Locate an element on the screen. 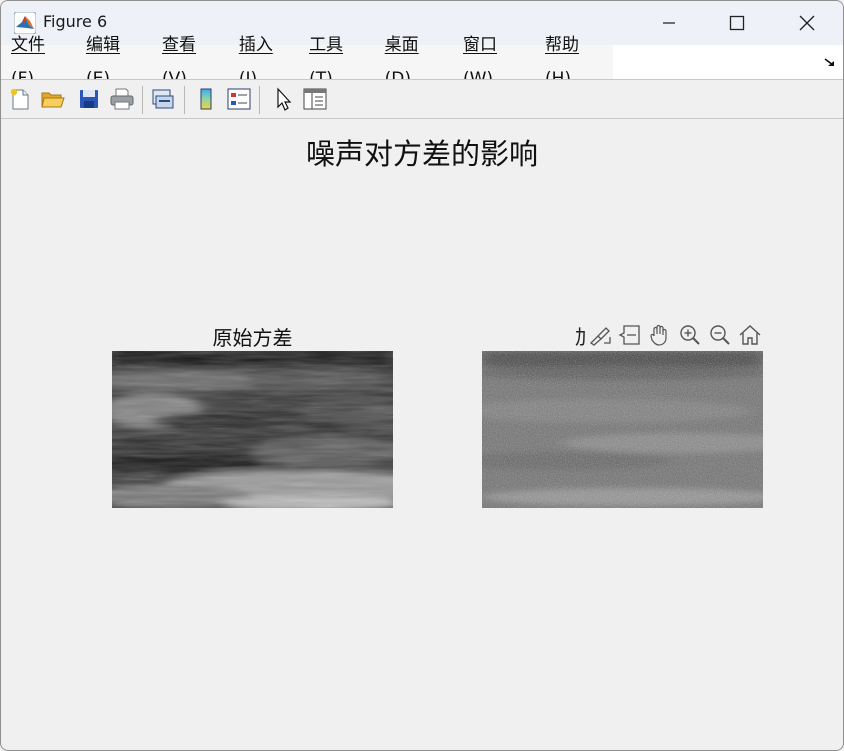 The width and height of the screenshot is (844, 751). pan-icon is located at coordinates (658, 335).